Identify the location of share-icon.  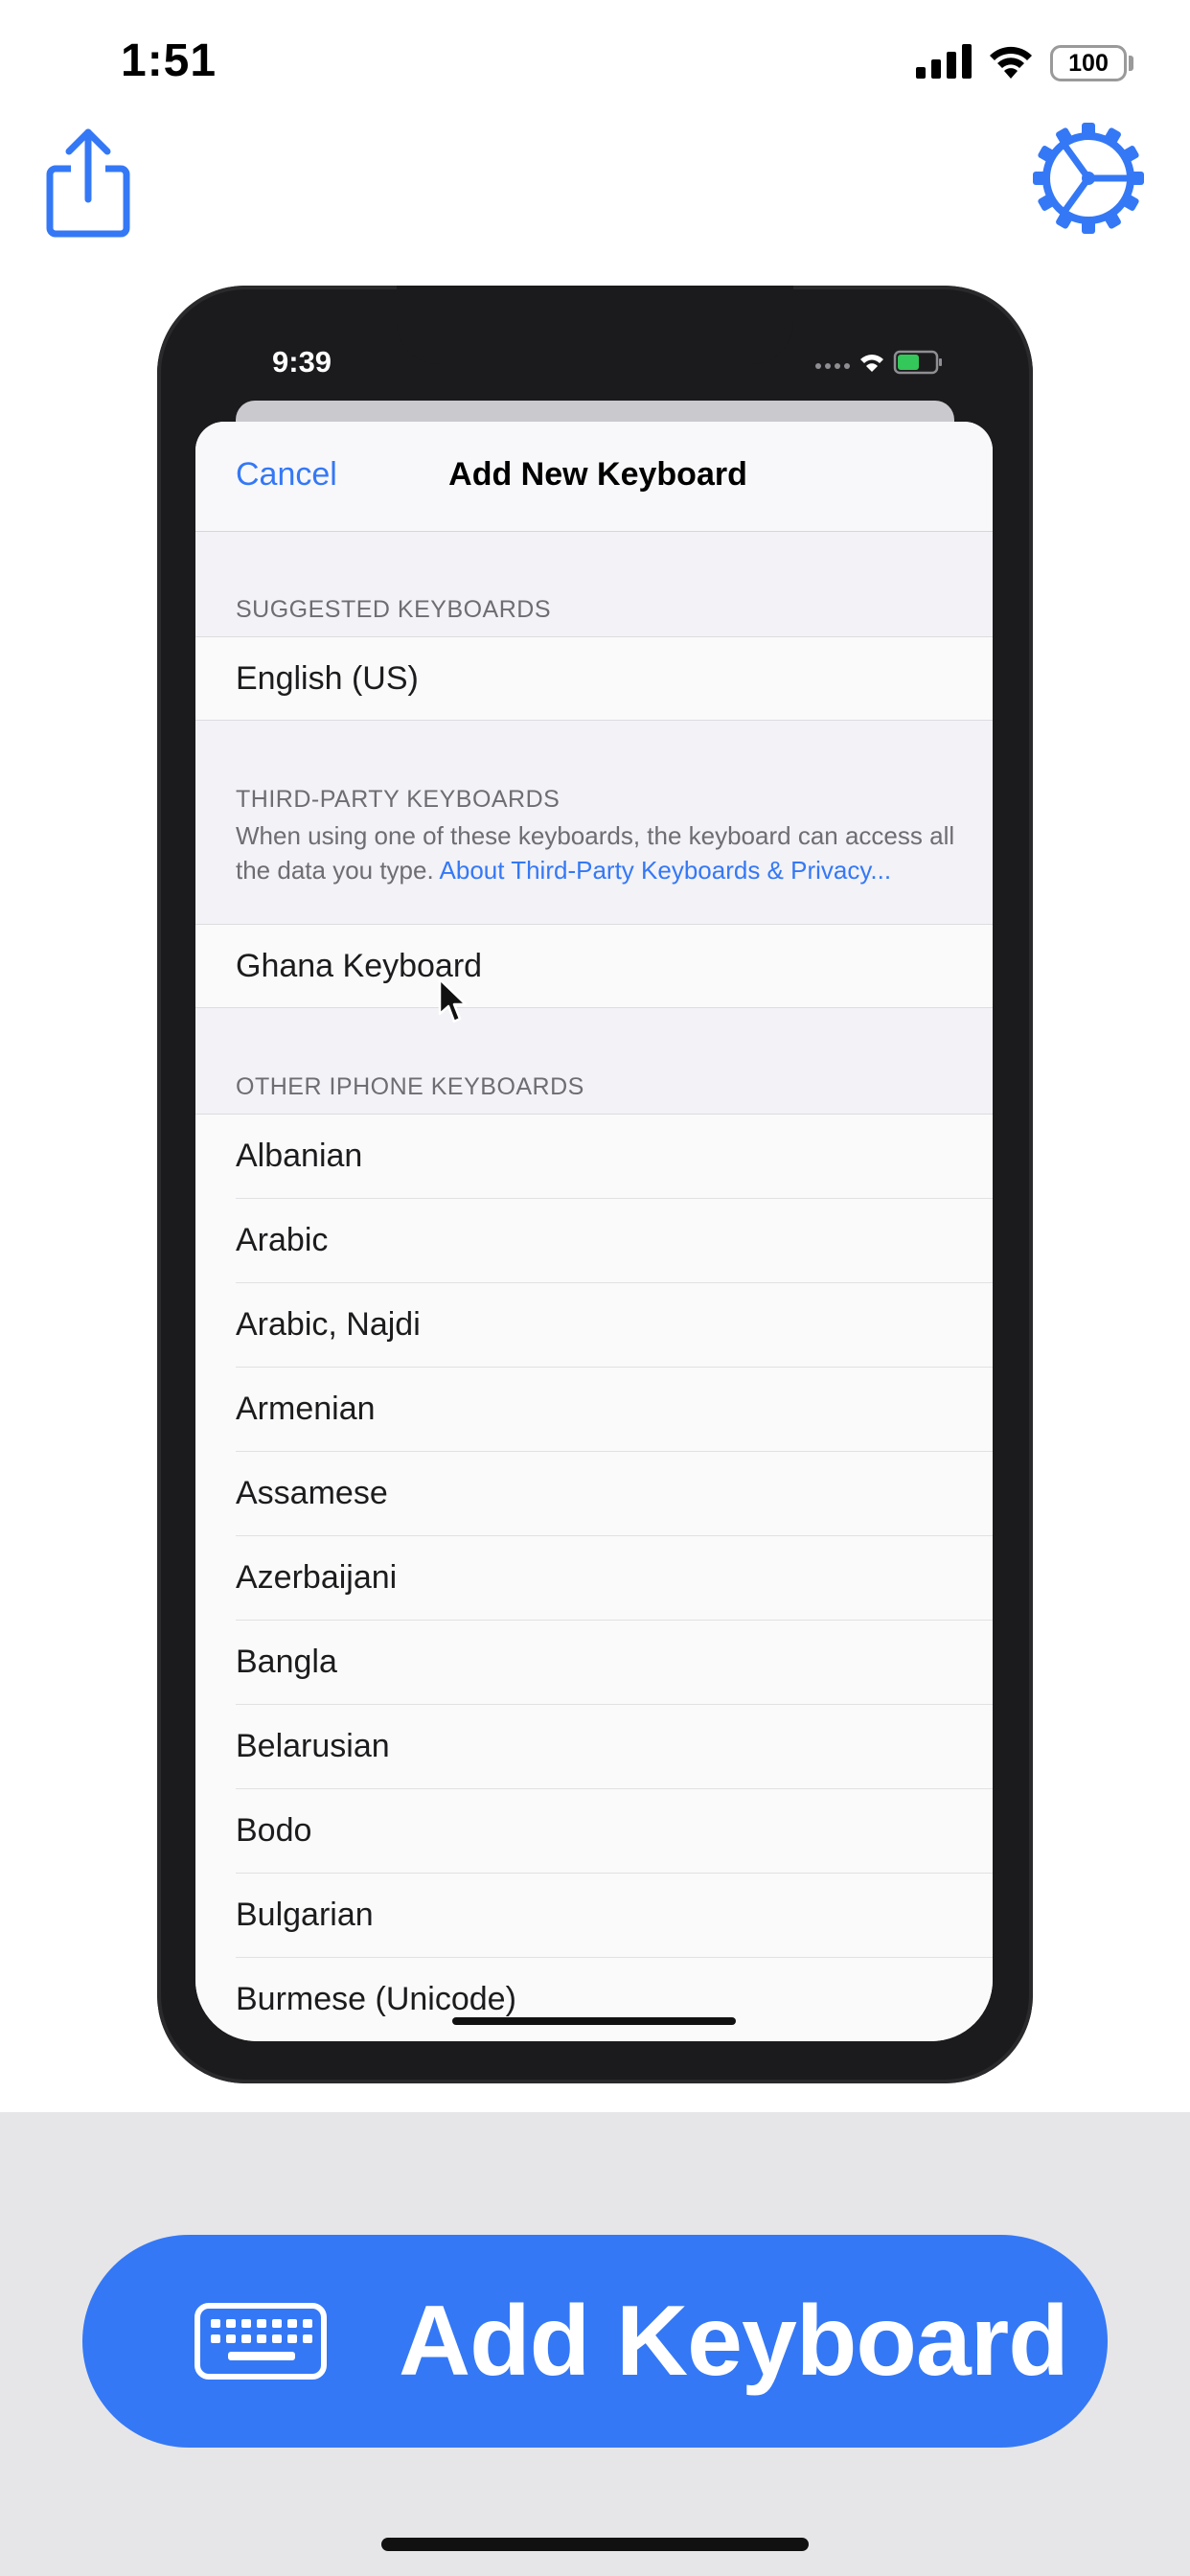
(88, 182).